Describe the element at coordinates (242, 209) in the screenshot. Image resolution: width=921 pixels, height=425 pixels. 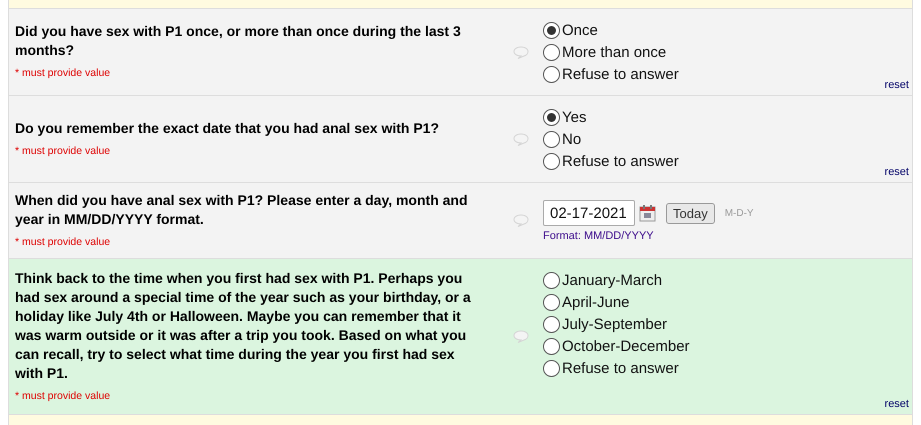
I see `question-text: When did you have anal sex with P1? Please enter a day, month and year in MM/DD/YYYY format.` at that location.